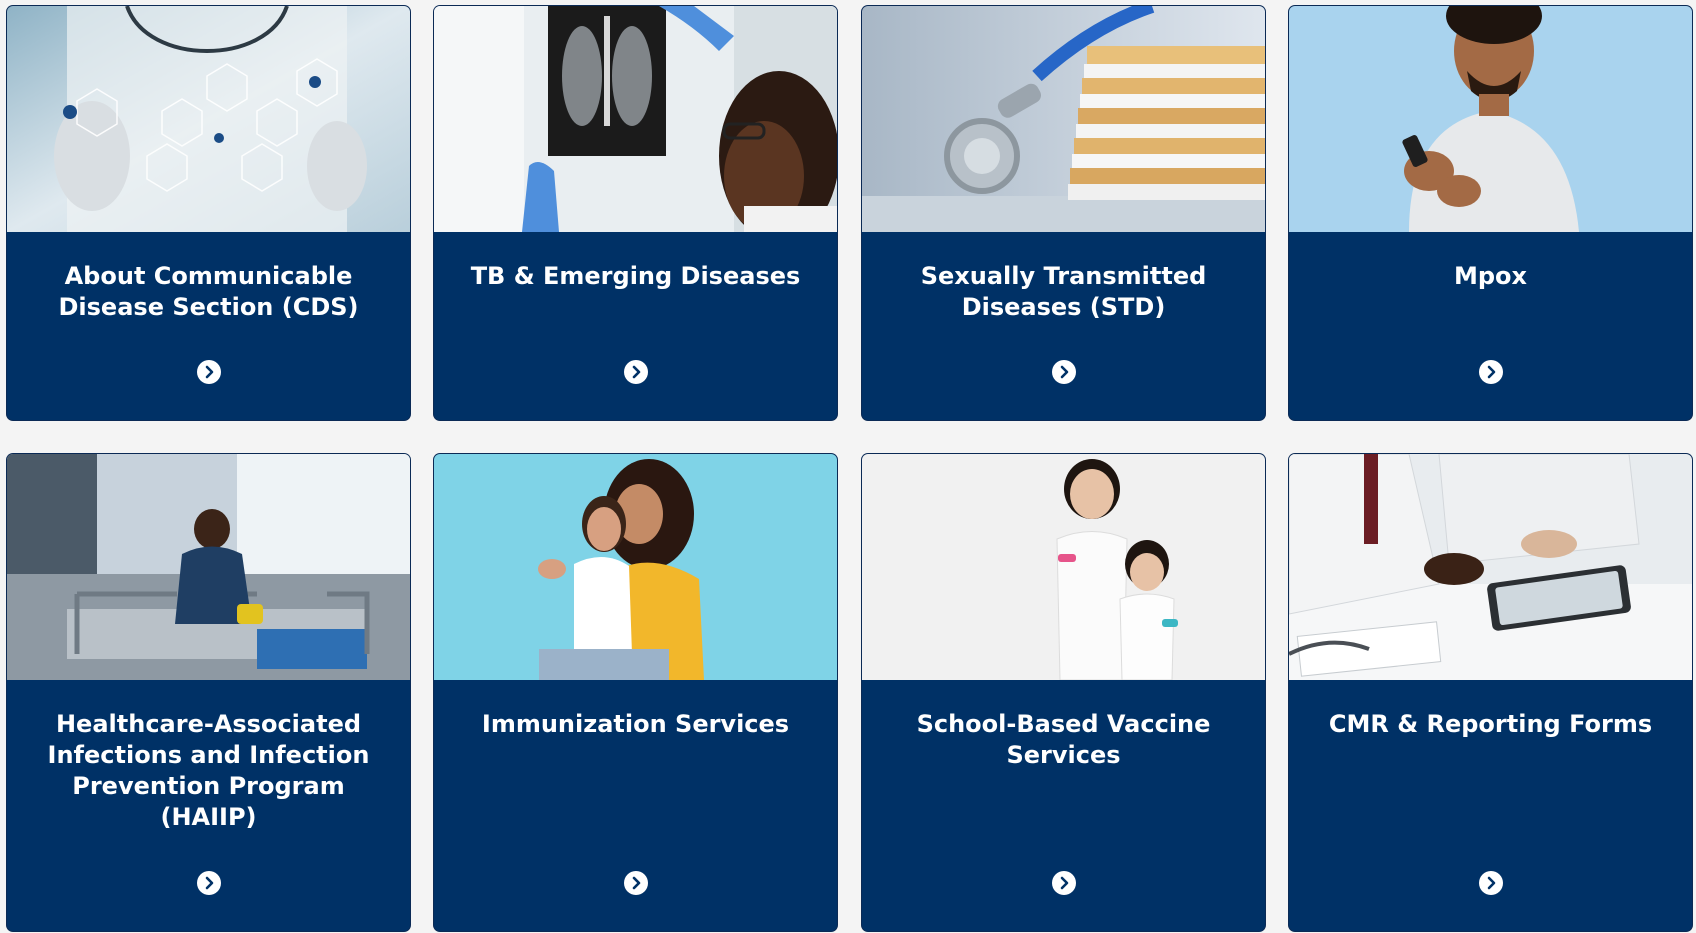 This screenshot has width=1696, height=933. I want to click on card-title: TB & Emerging Diseases, so click(635, 276).